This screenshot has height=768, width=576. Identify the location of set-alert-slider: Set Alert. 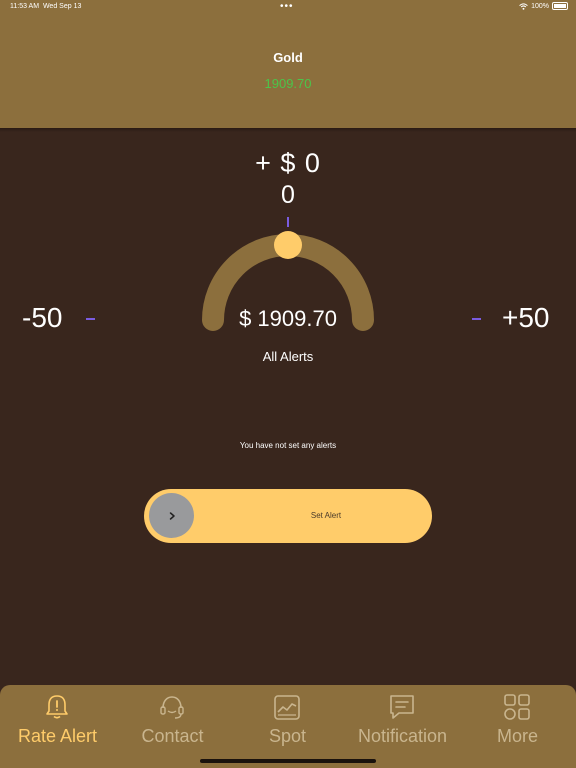
(288, 516).